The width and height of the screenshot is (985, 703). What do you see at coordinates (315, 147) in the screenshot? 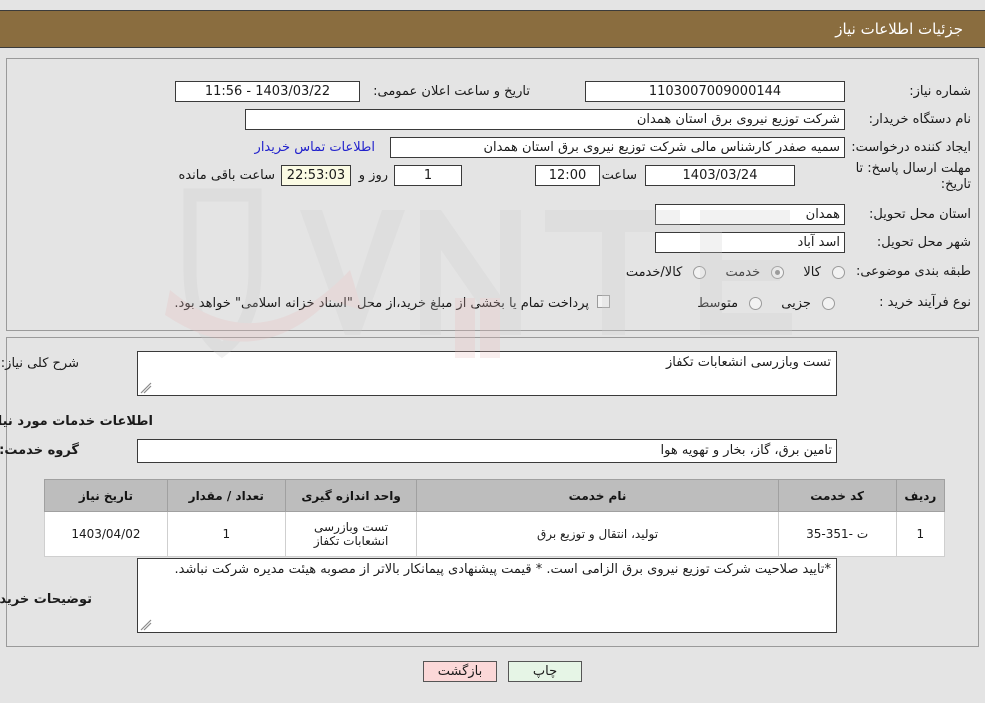
I see `buyer-contact-link: اطلاعات تماس خریدار` at bounding box center [315, 147].